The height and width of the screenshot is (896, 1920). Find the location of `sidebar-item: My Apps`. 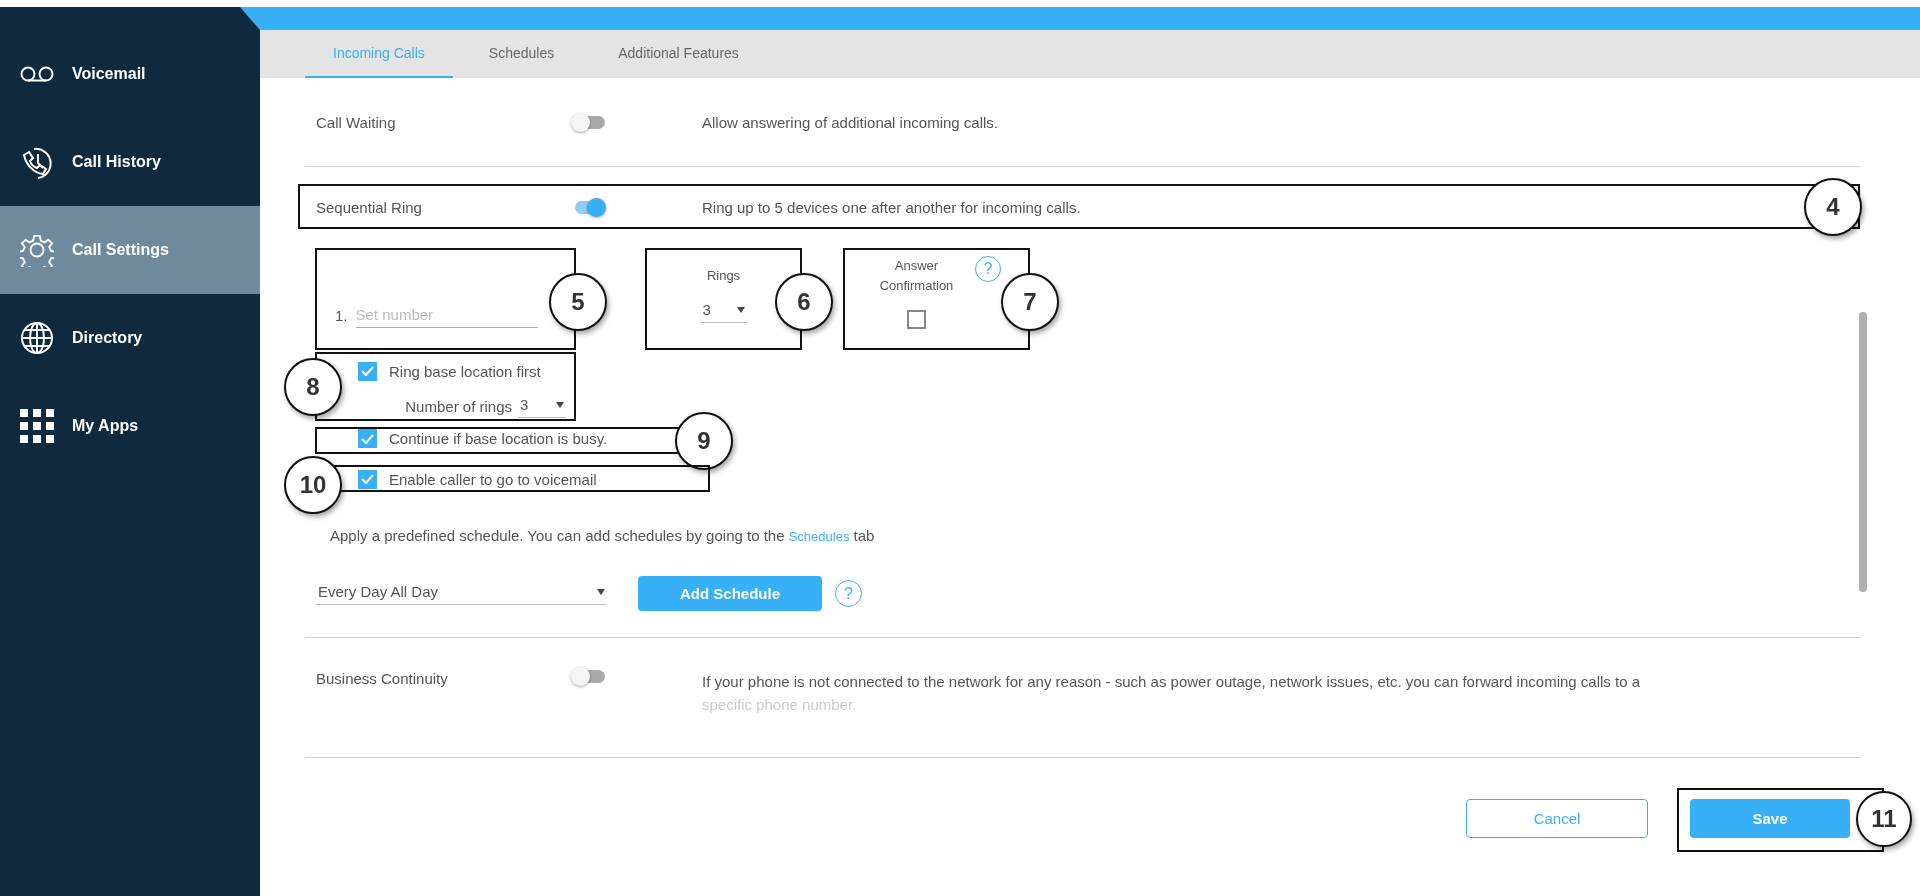

sidebar-item: My Apps is located at coordinates (130, 426).